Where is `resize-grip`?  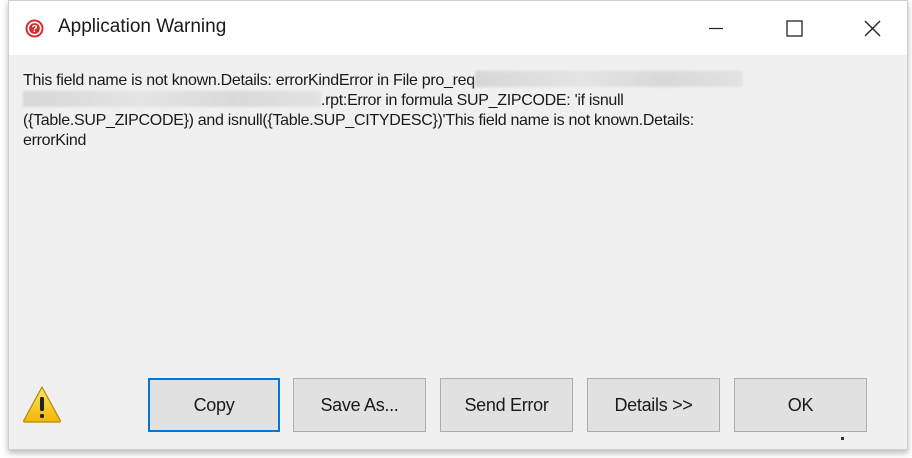
resize-grip is located at coordinates (842, 438).